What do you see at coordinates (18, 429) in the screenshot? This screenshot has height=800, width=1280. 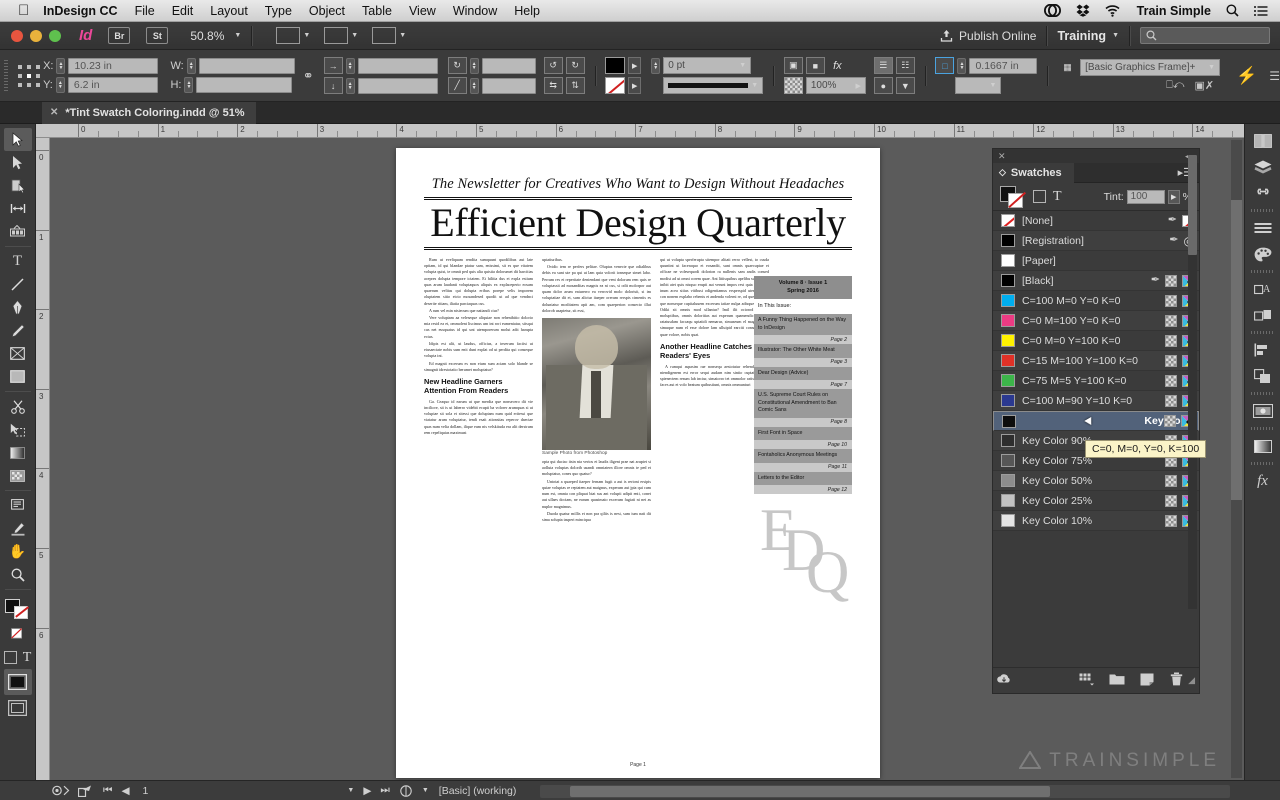 I see `free-transform-tool` at bounding box center [18, 429].